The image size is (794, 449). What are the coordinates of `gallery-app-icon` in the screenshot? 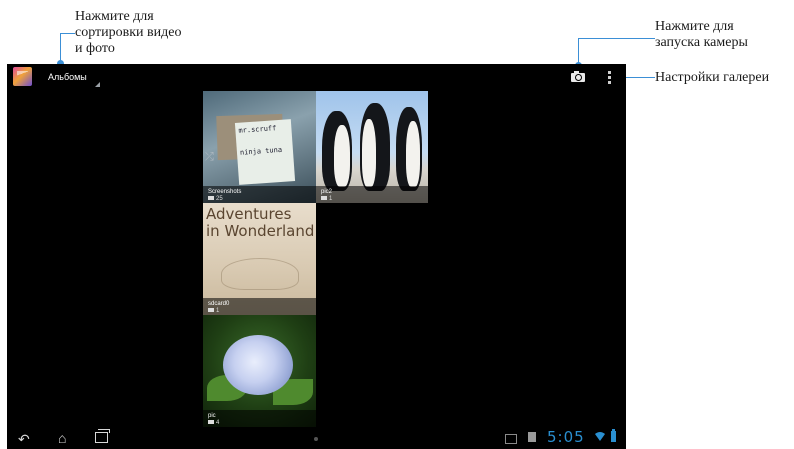 It's located at (22, 76).